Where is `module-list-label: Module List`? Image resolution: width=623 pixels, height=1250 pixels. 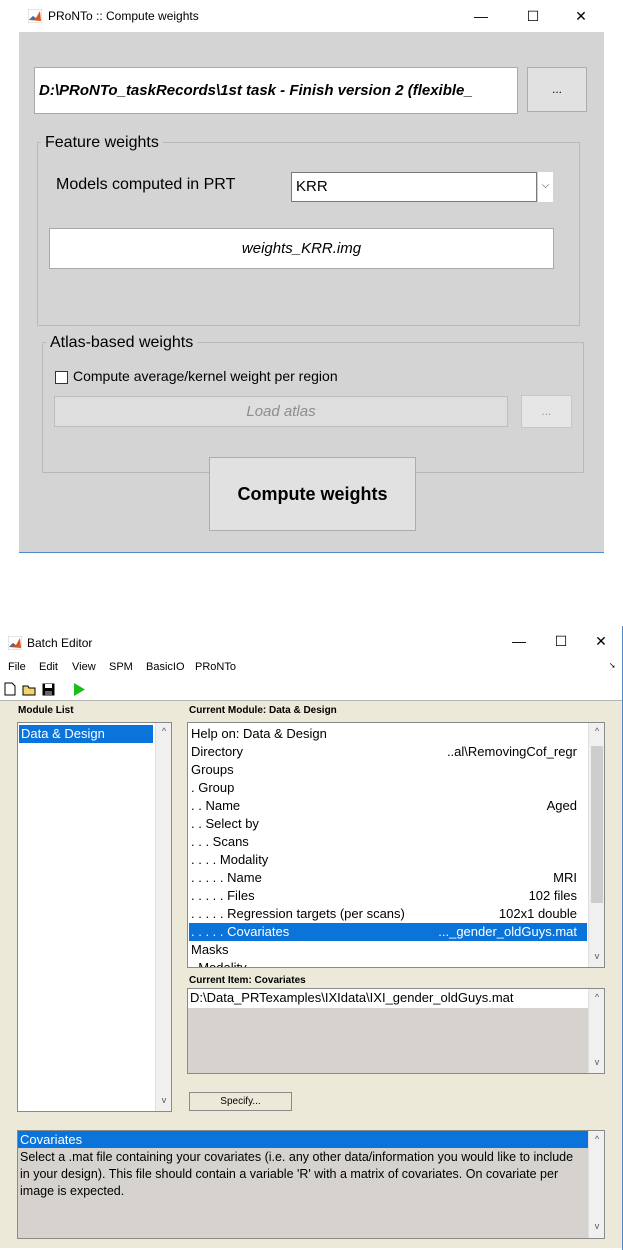
module-list-label: Module List is located at coordinates (46, 710).